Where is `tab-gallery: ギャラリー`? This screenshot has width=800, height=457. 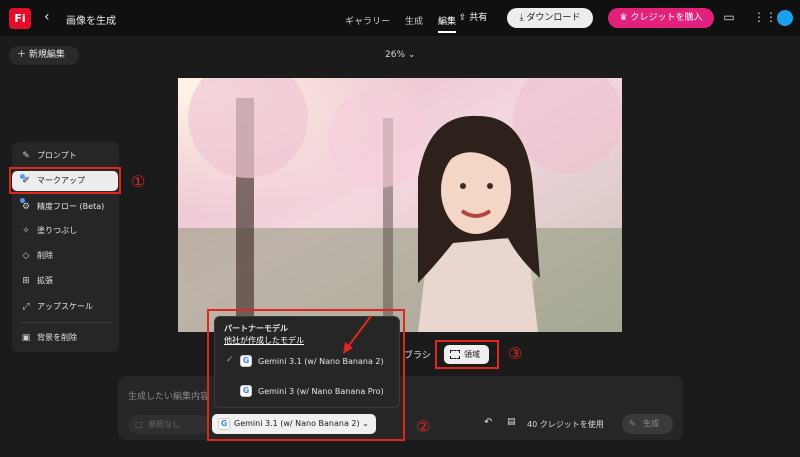
tab-gallery: ギャラリー is located at coordinates (367, 20).